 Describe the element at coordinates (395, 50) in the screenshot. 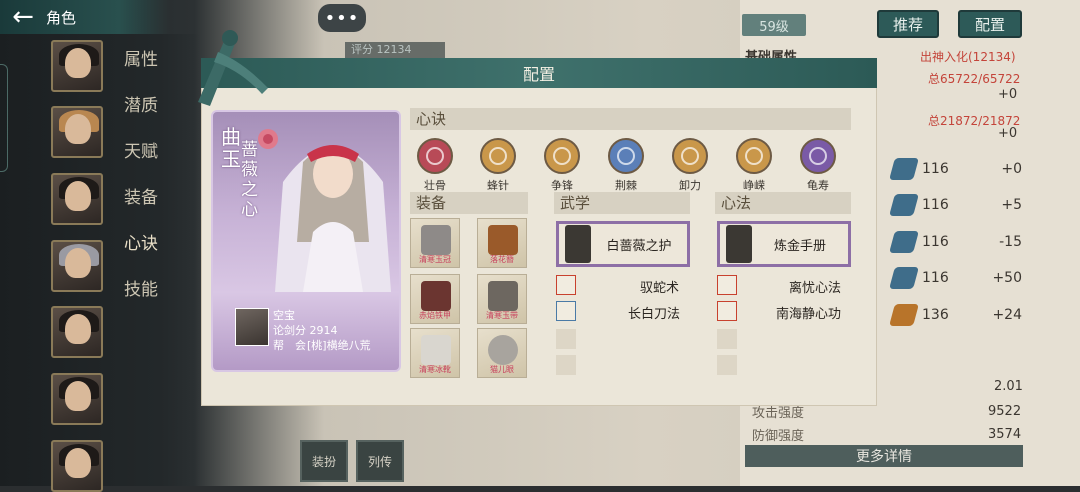

I see `score-tag: 评分 12134` at that location.